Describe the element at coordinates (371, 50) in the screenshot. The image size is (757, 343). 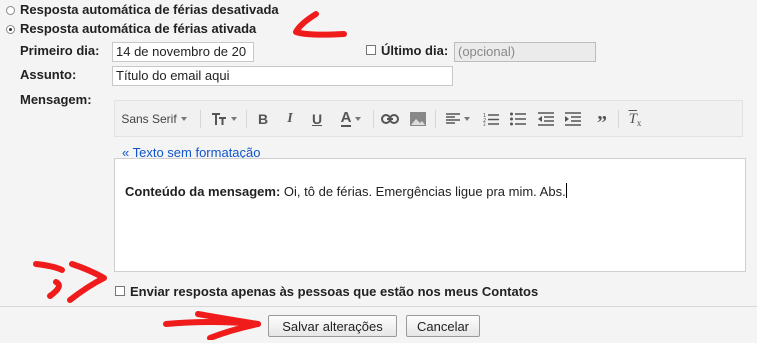
I see `last-day-checkbox` at that location.